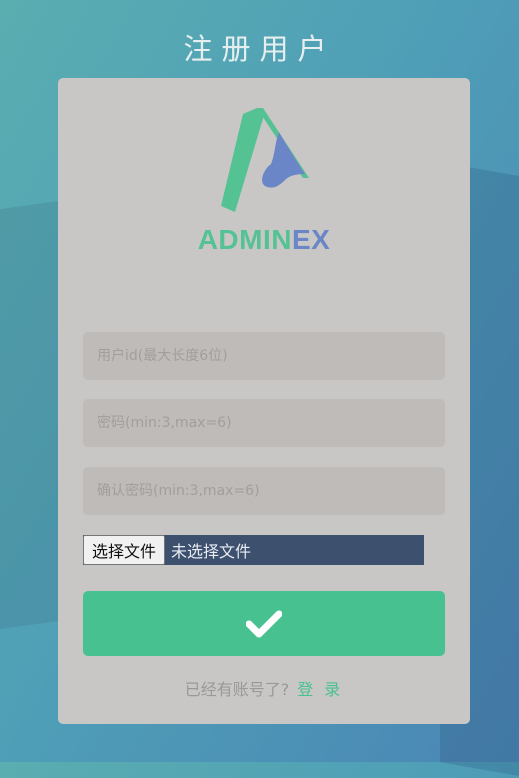 The width and height of the screenshot is (519, 778). What do you see at coordinates (264, 356) in the screenshot?
I see `user-id-input` at bounding box center [264, 356].